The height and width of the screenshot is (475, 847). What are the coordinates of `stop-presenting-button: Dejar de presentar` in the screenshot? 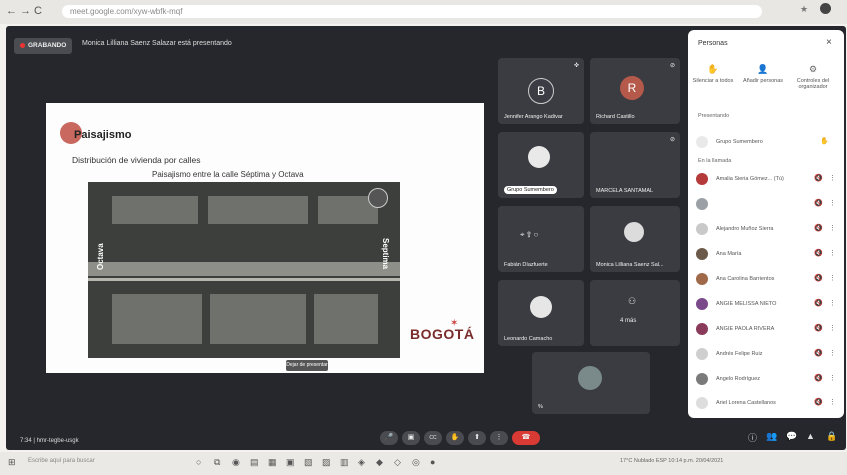 It's located at (307, 365).